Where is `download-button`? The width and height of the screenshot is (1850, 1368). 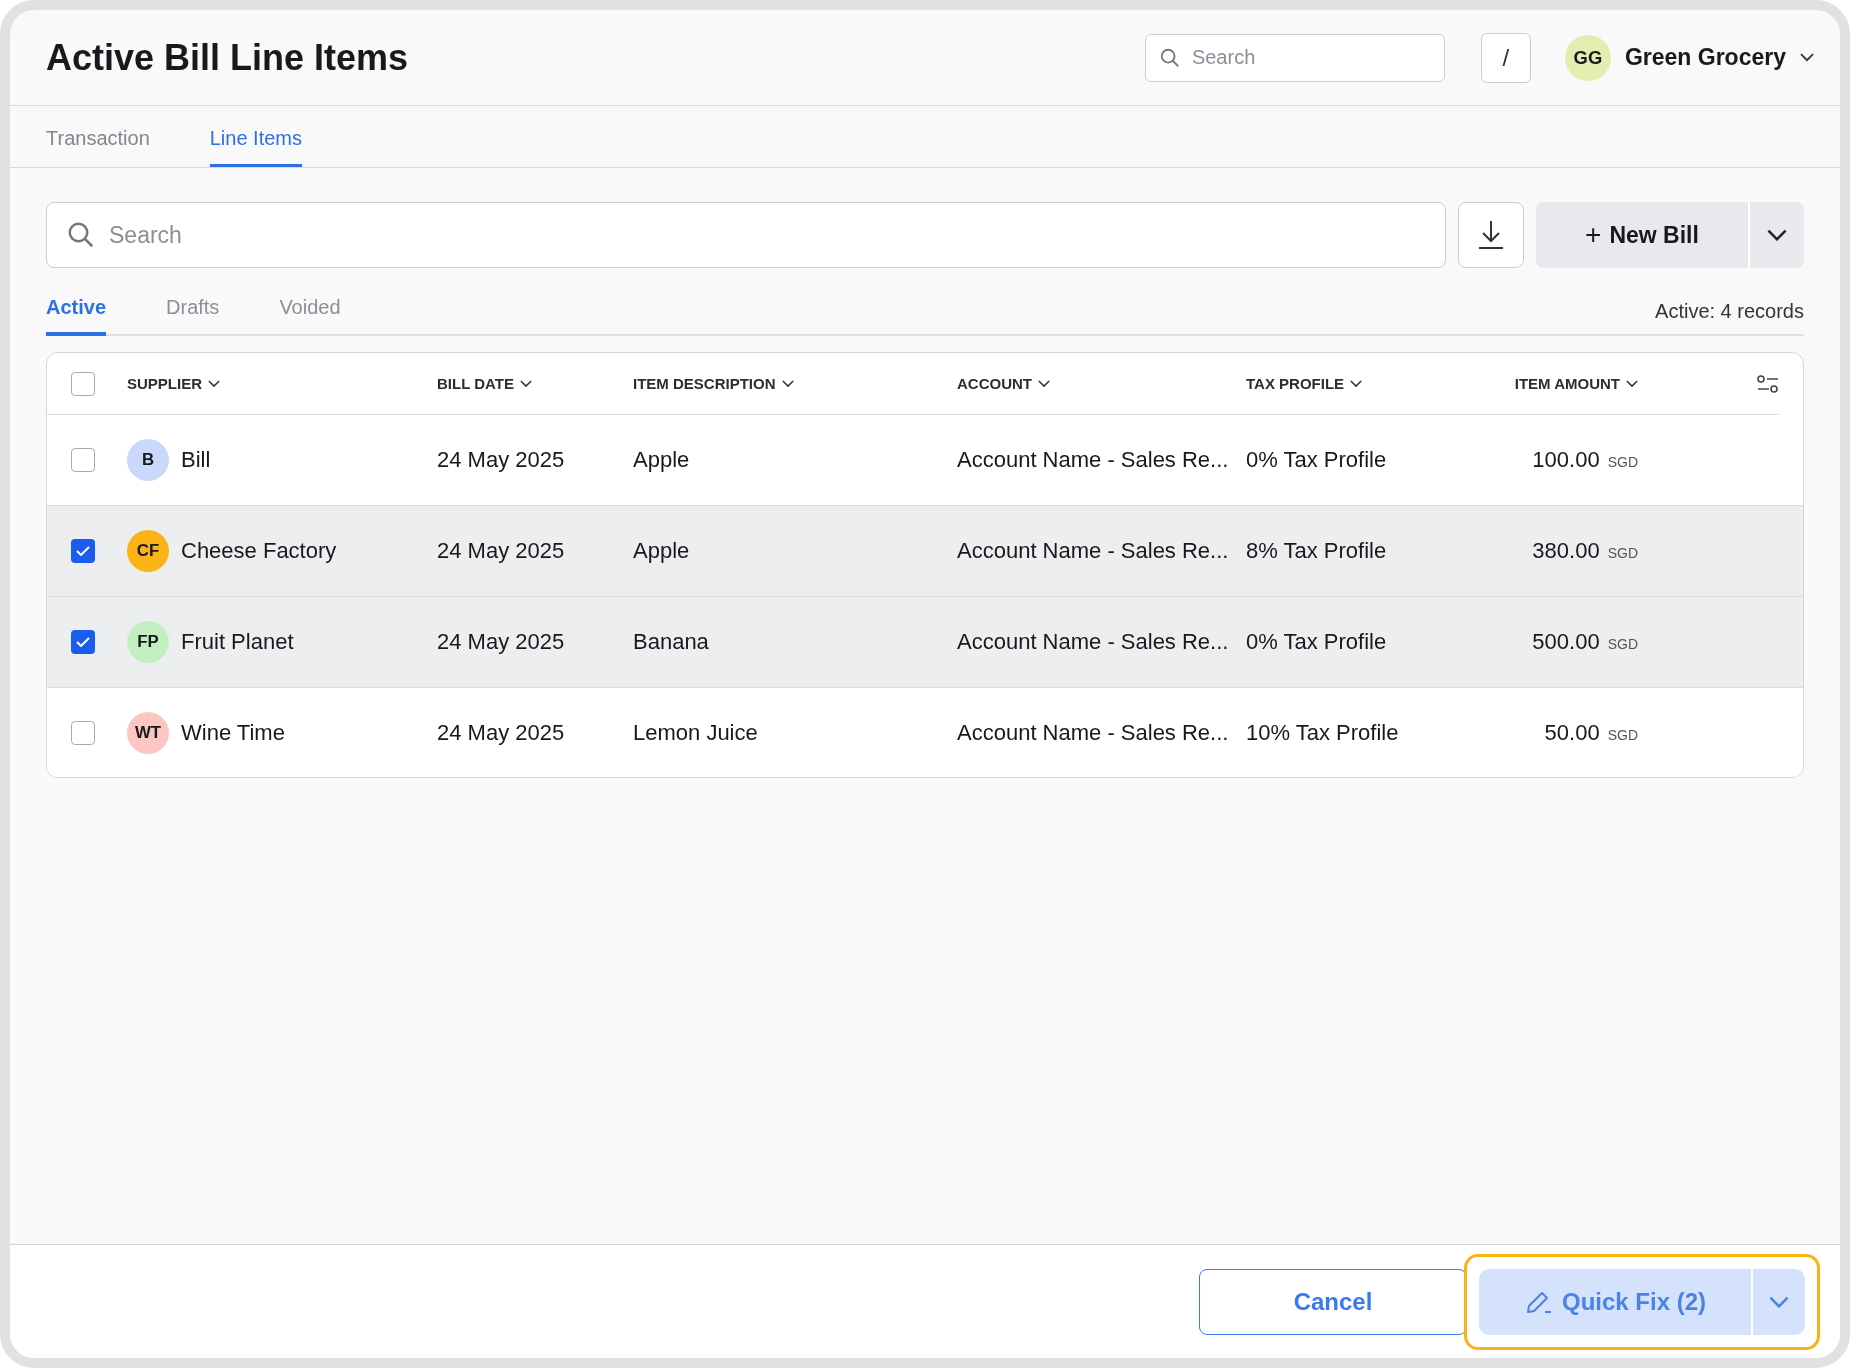
download-button is located at coordinates (1491, 235).